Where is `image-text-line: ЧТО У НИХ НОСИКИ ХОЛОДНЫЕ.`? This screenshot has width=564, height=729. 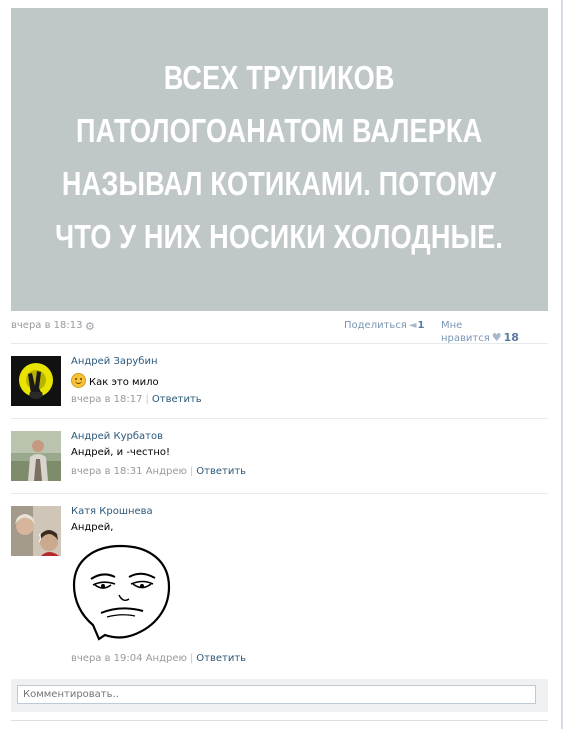 image-text-line: ЧТО У НИХ НОСИКИ ХОЛОДНЫЕ. is located at coordinates (279, 236).